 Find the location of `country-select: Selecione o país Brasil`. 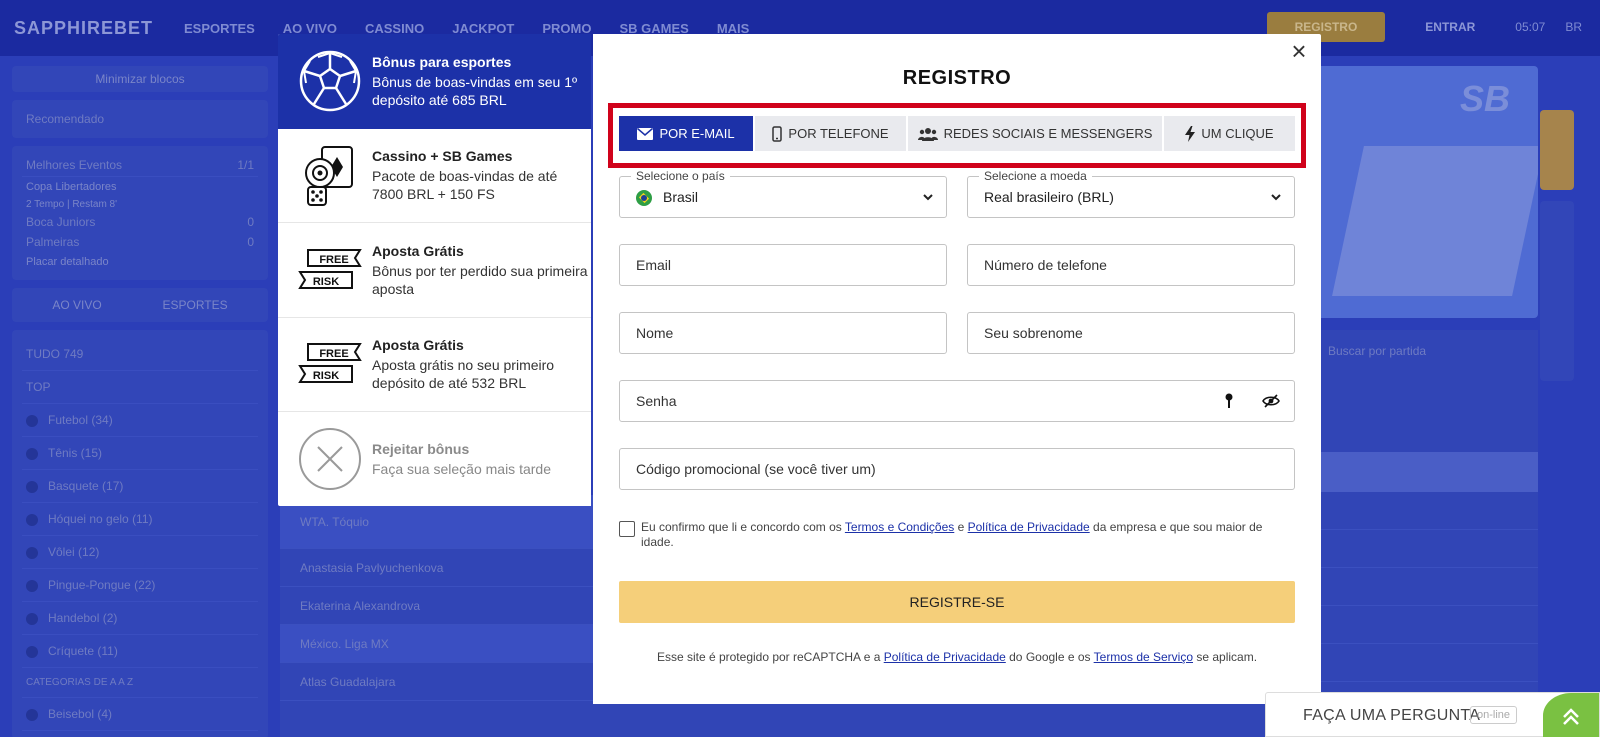

country-select: Selecione o país Brasil is located at coordinates (783, 193).